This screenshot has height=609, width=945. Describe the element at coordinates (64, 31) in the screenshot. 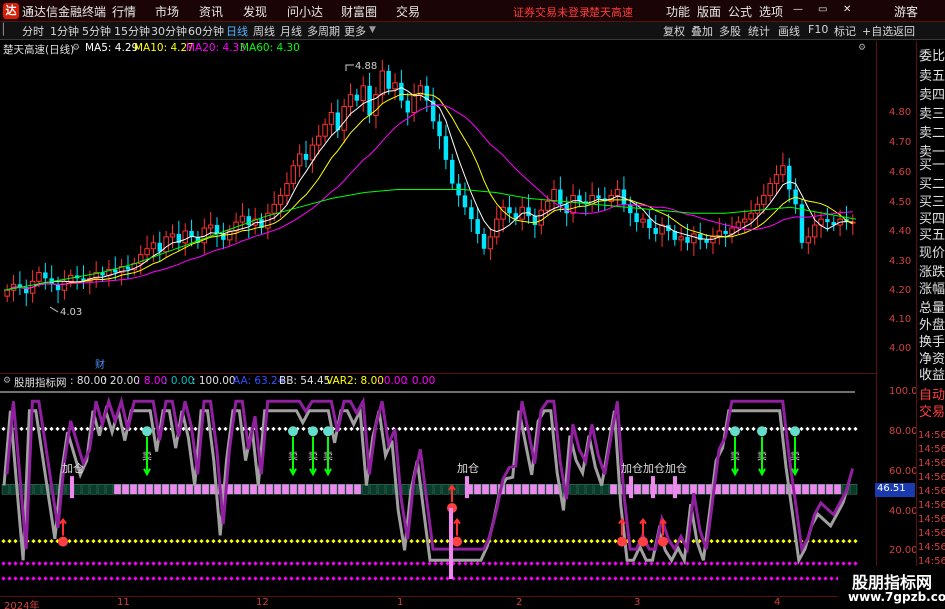

I see `period-1min: 1分钟` at that location.